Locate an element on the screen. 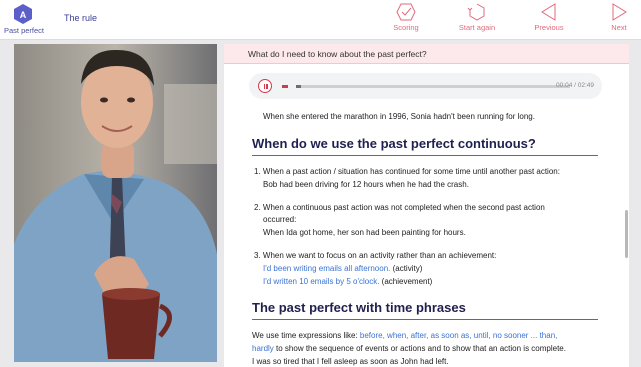  audio-player: 00:04 / 02:49 is located at coordinates (425, 86).